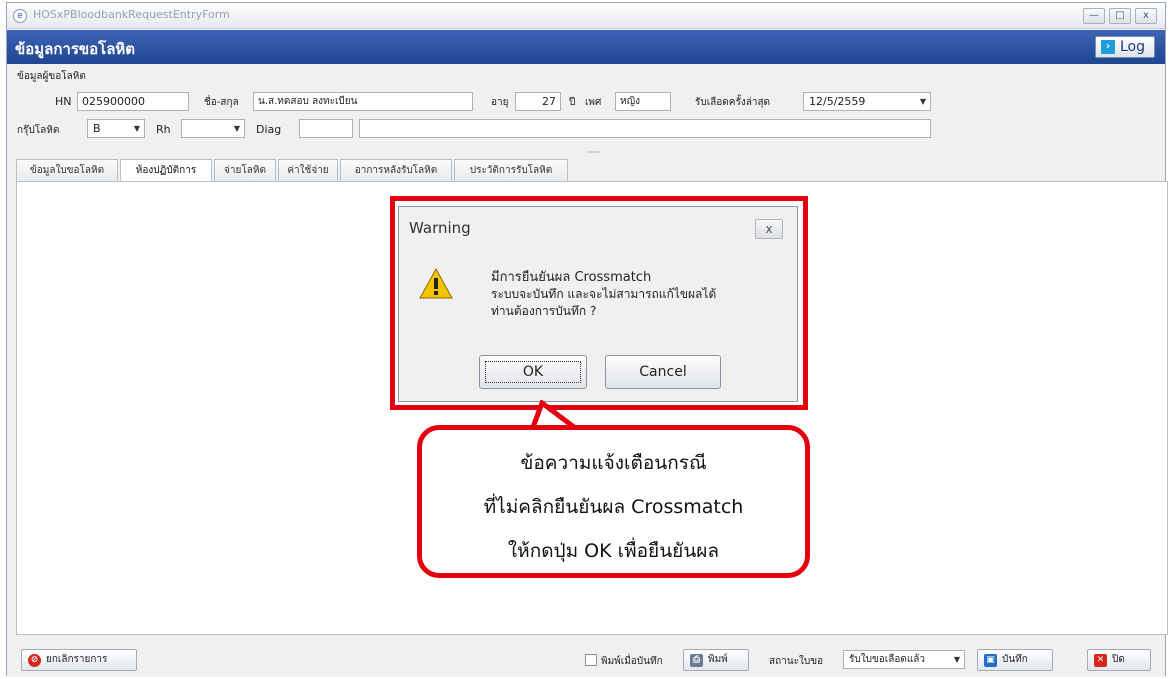 The width and height of the screenshot is (1170, 679). Describe the element at coordinates (51, 76) in the screenshot. I see `patient-section-label: ข้อมูลผู้ขอโลหิต` at that location.